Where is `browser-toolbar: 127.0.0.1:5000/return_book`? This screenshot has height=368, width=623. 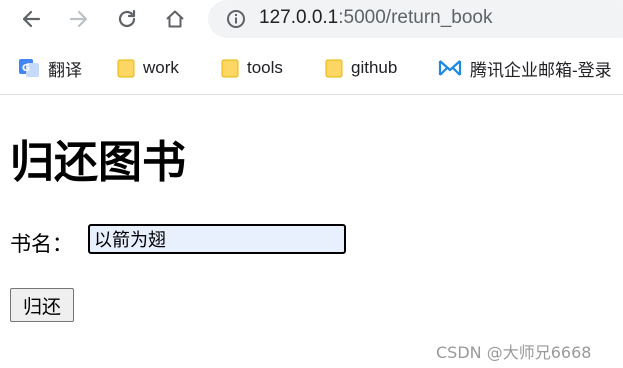
browser-toolbar: 127.0.0.1:5000/return_book is located at coordinates (311, 20).